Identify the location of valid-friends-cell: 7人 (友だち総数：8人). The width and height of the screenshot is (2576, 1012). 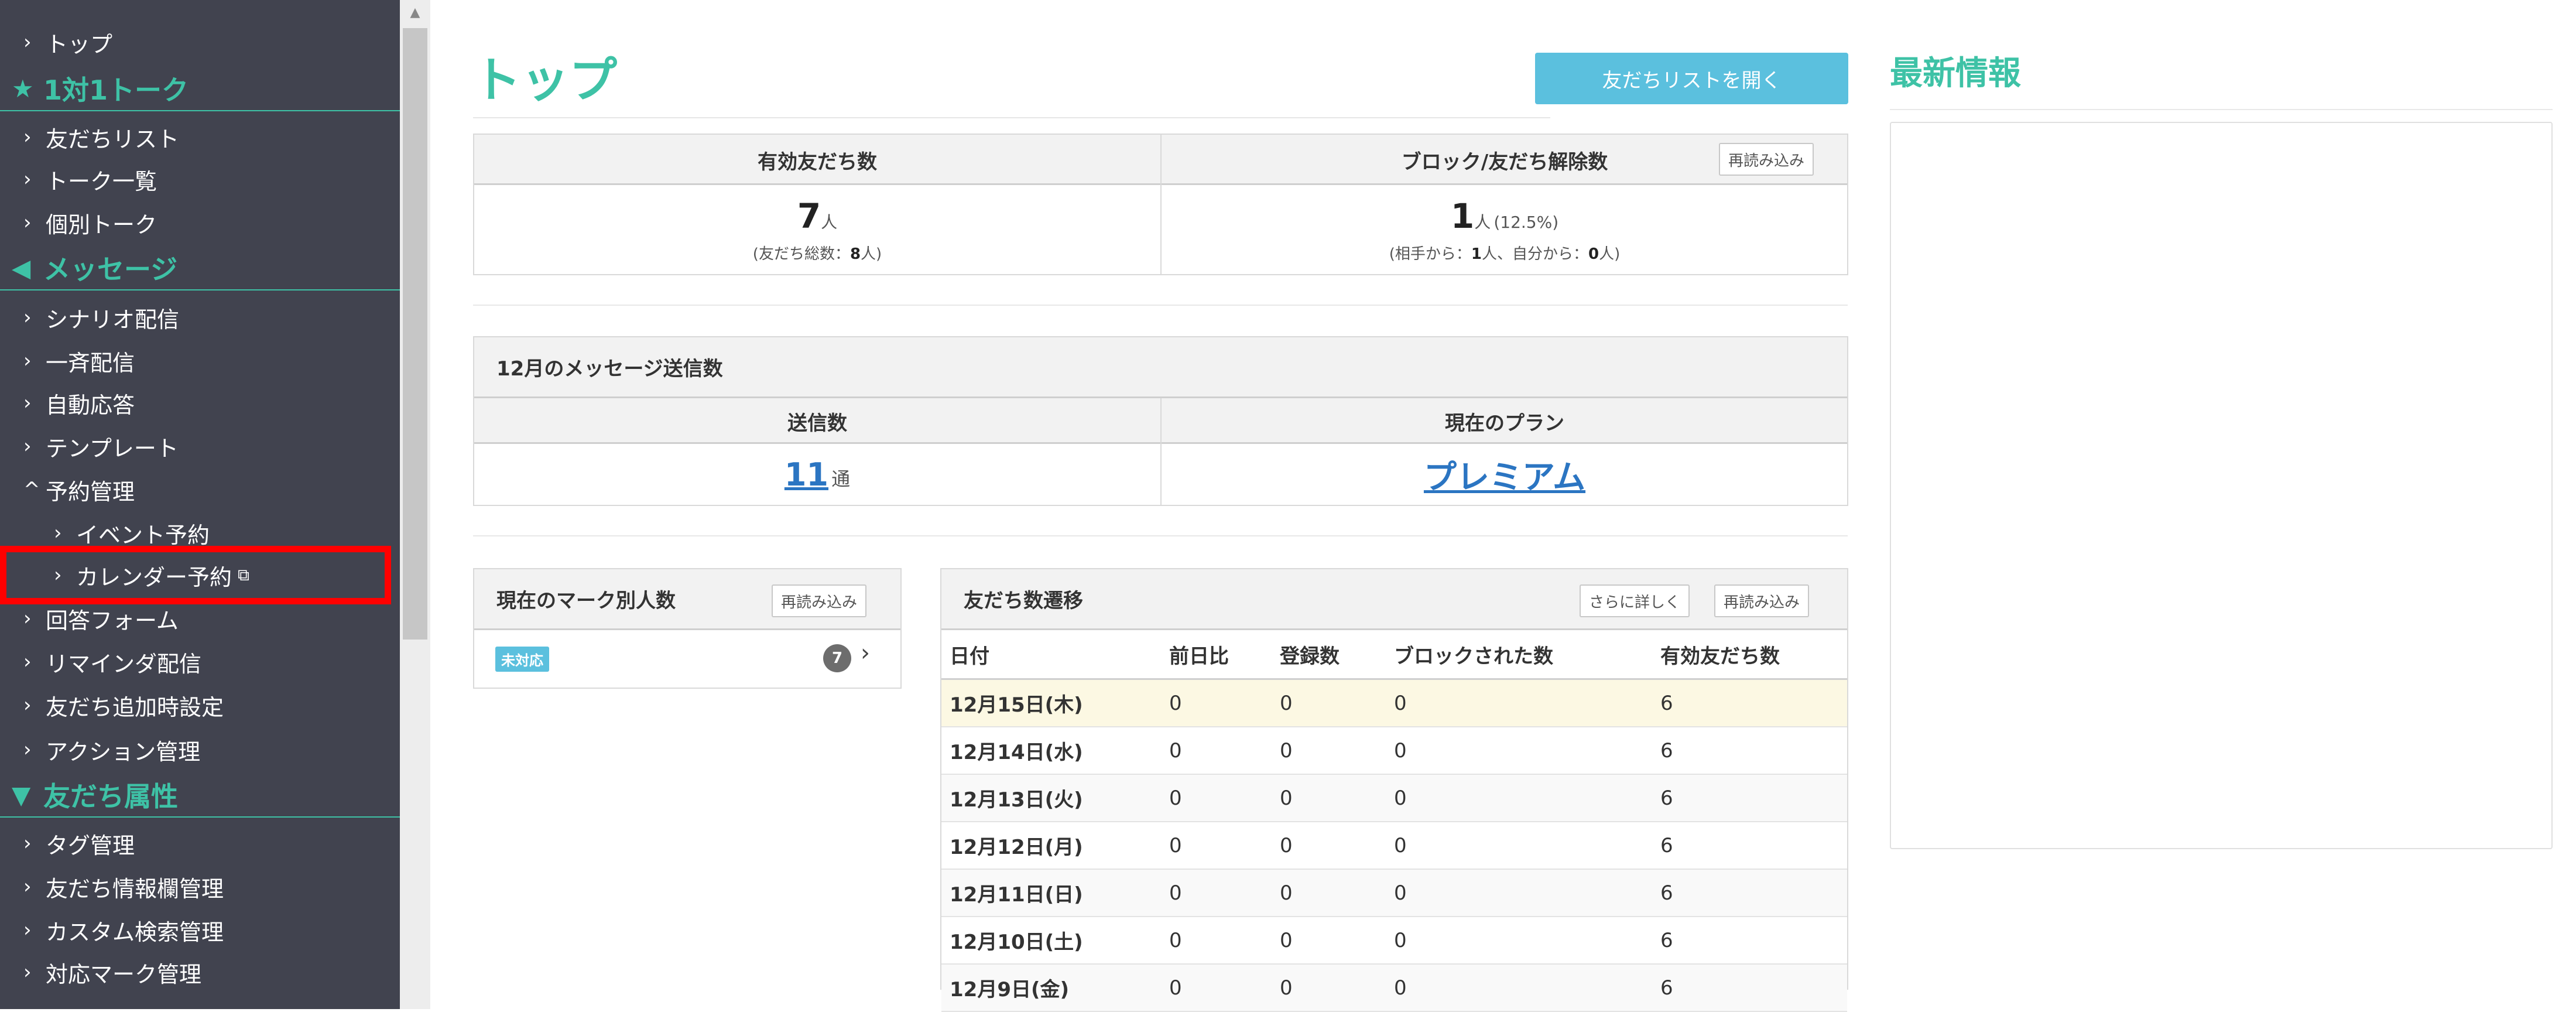
(817, 229).